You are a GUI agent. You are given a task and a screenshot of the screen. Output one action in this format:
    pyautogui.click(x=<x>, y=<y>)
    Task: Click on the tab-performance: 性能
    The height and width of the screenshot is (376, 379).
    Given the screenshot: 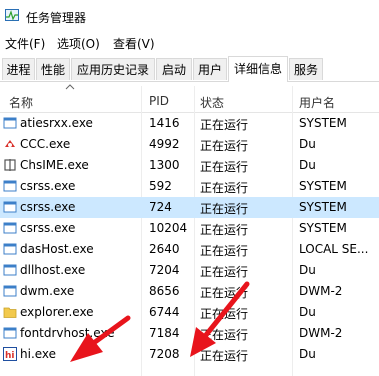 What is the action you would take?
    pyautogui.click(x=53, y=69)
    